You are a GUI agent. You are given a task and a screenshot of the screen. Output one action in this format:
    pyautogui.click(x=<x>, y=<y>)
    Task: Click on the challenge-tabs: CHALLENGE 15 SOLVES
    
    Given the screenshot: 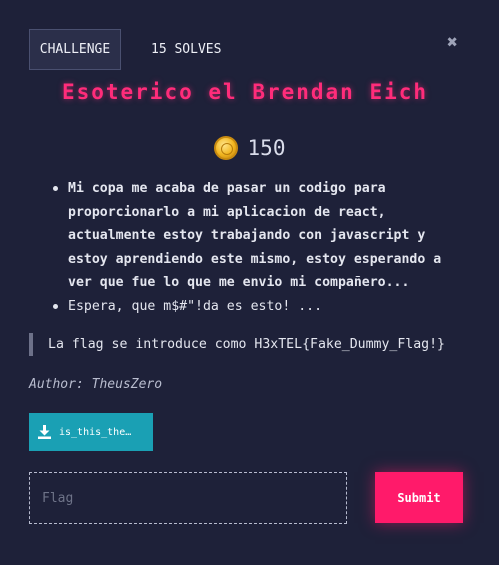 What is the action you would take?
    pyautogui.click(x=125, y=49)
    